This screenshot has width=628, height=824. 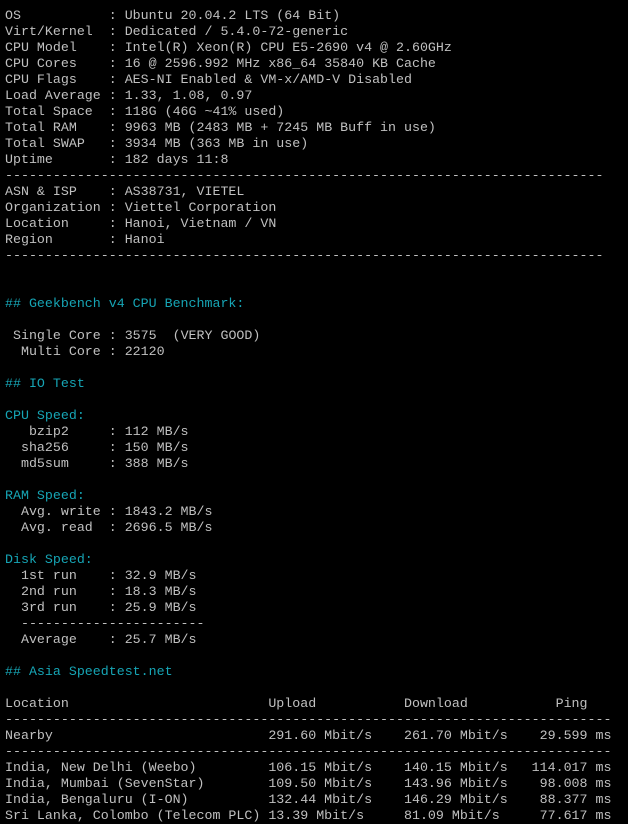 I want to click on location-cell: India, Mumbai (SevenStar), so click(x=137, y=783).